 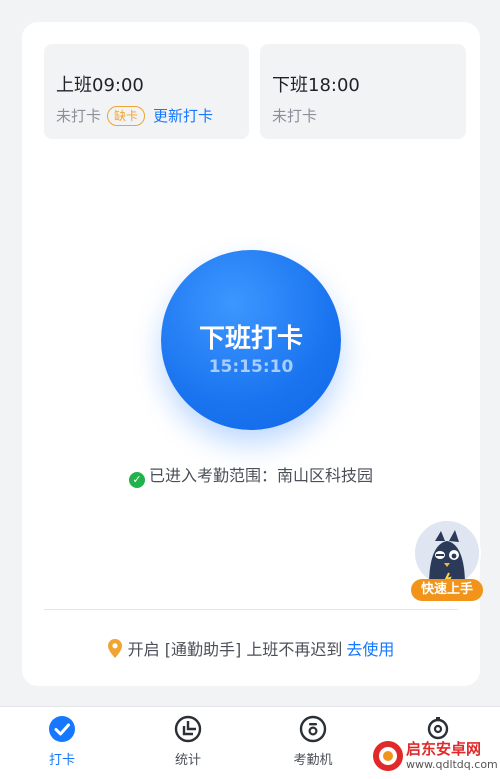 What do you see at coordinates (447, 553) in the screenshot?
I see `mascot-icon` at bounding box center [447, 553].